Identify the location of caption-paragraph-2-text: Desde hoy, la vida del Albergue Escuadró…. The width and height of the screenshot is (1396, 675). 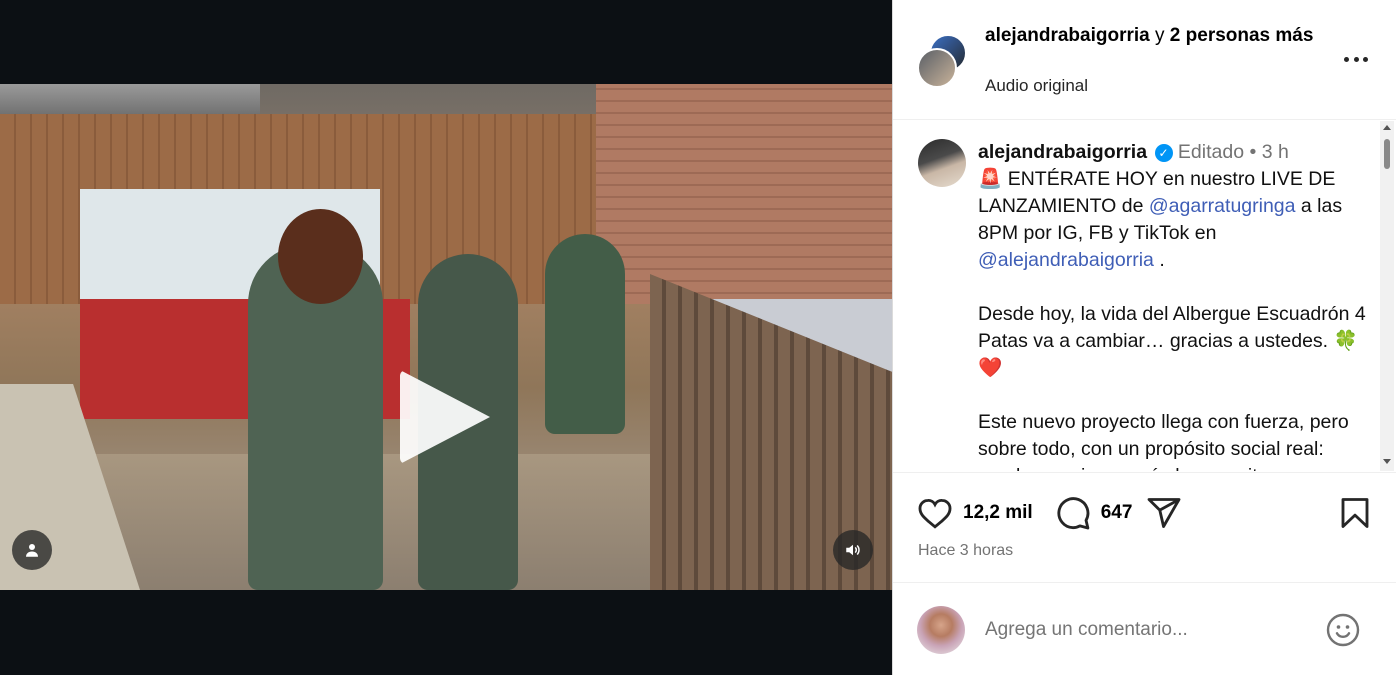
(1172, 327).